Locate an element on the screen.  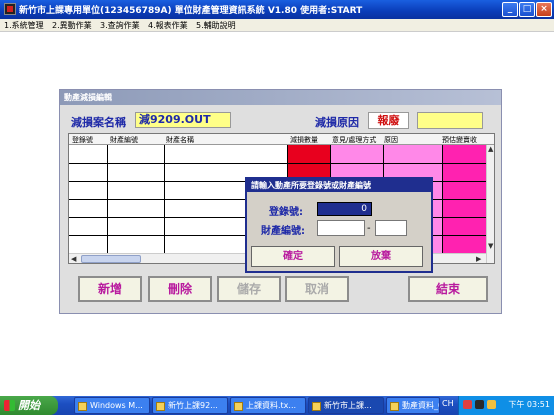
menu-query: 3.查詢作業 is located at coordinates (120, 25).